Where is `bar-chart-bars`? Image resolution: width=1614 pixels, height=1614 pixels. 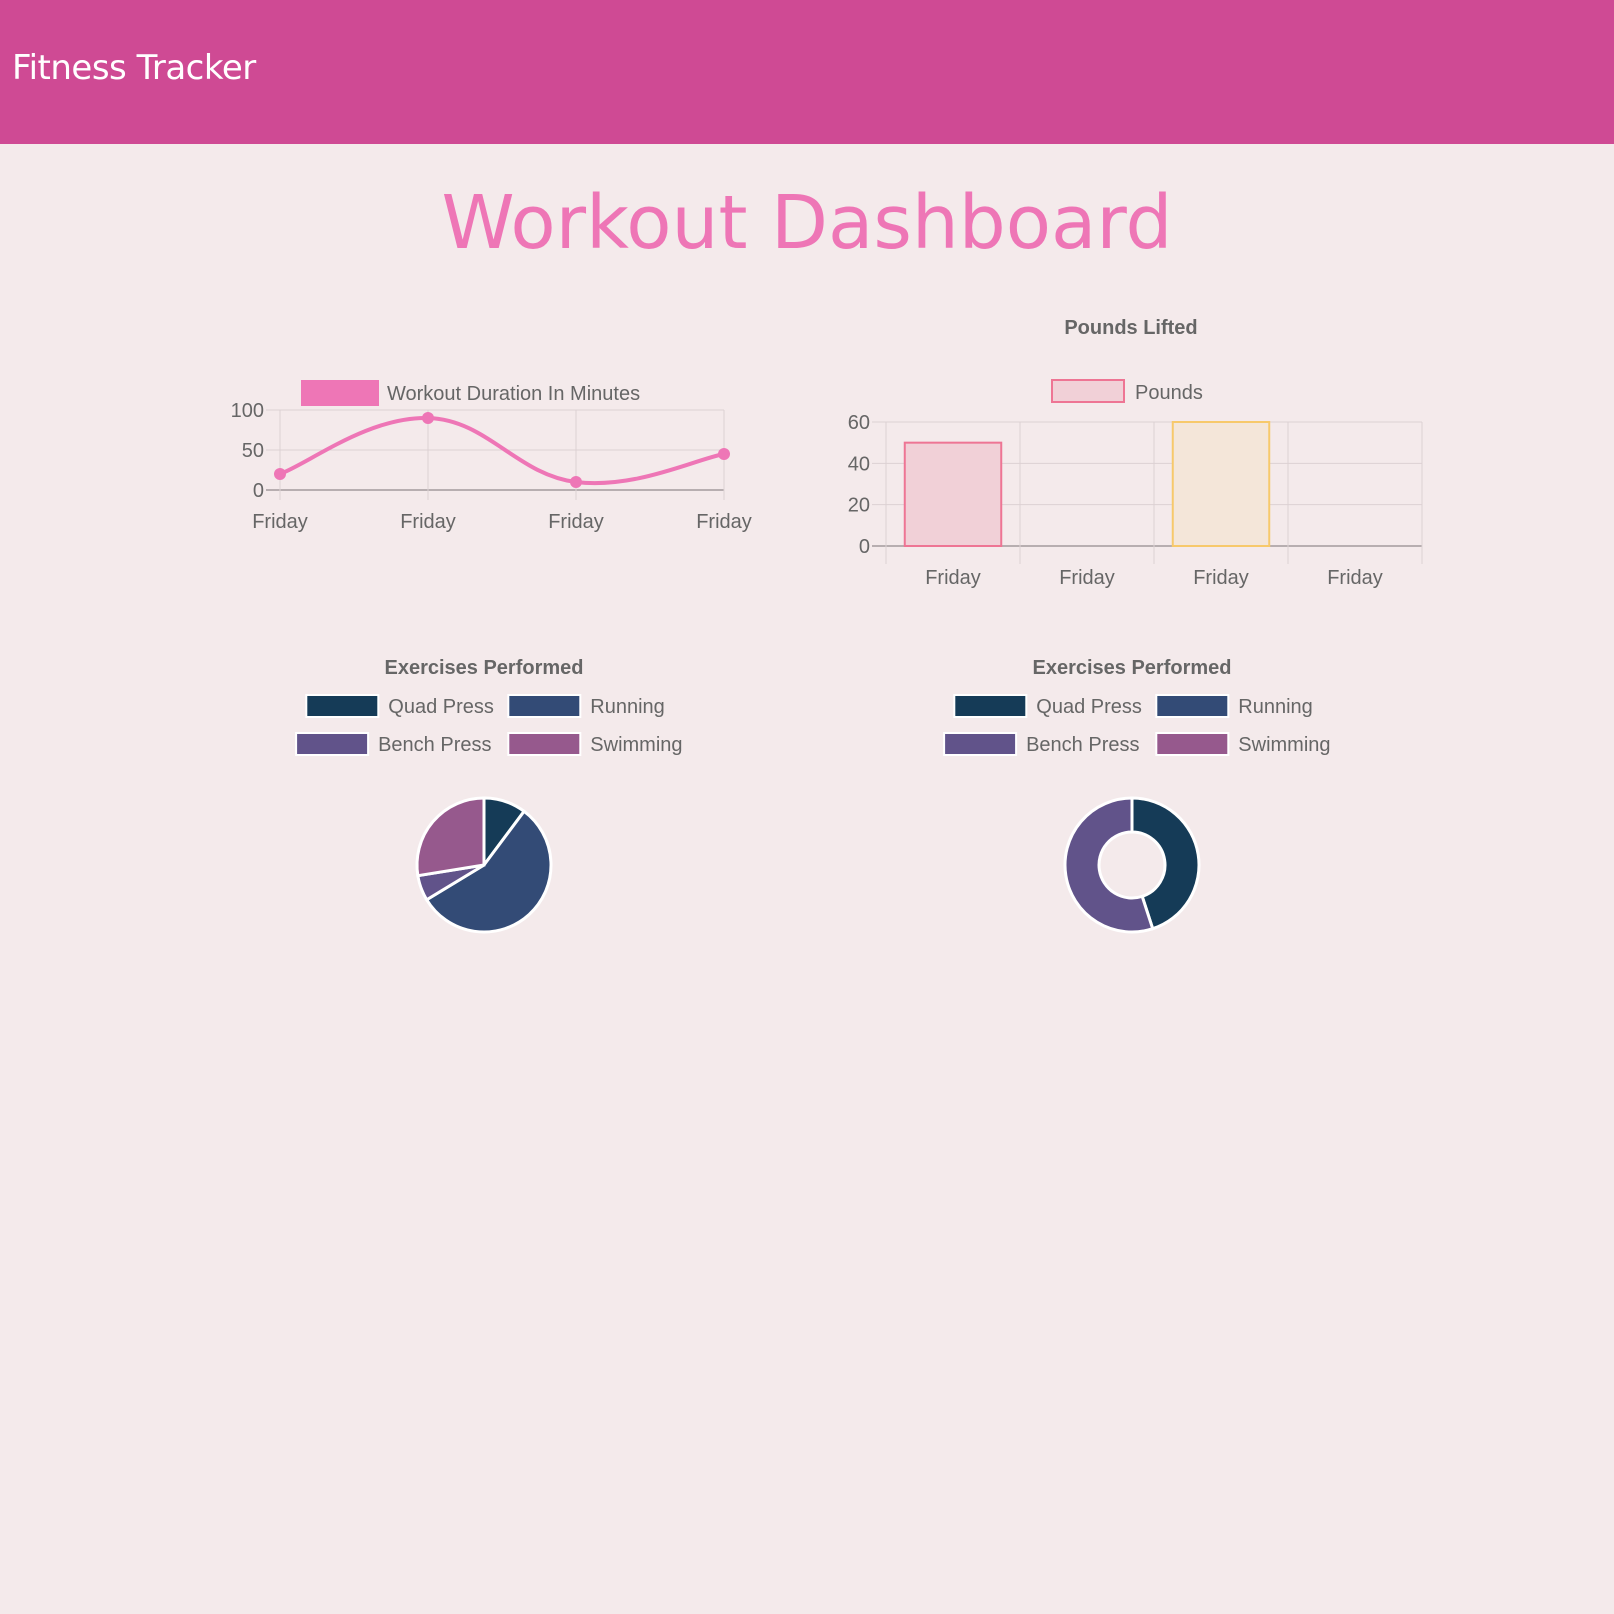 bar-chart-bars is located at coordinates (1087, 484).